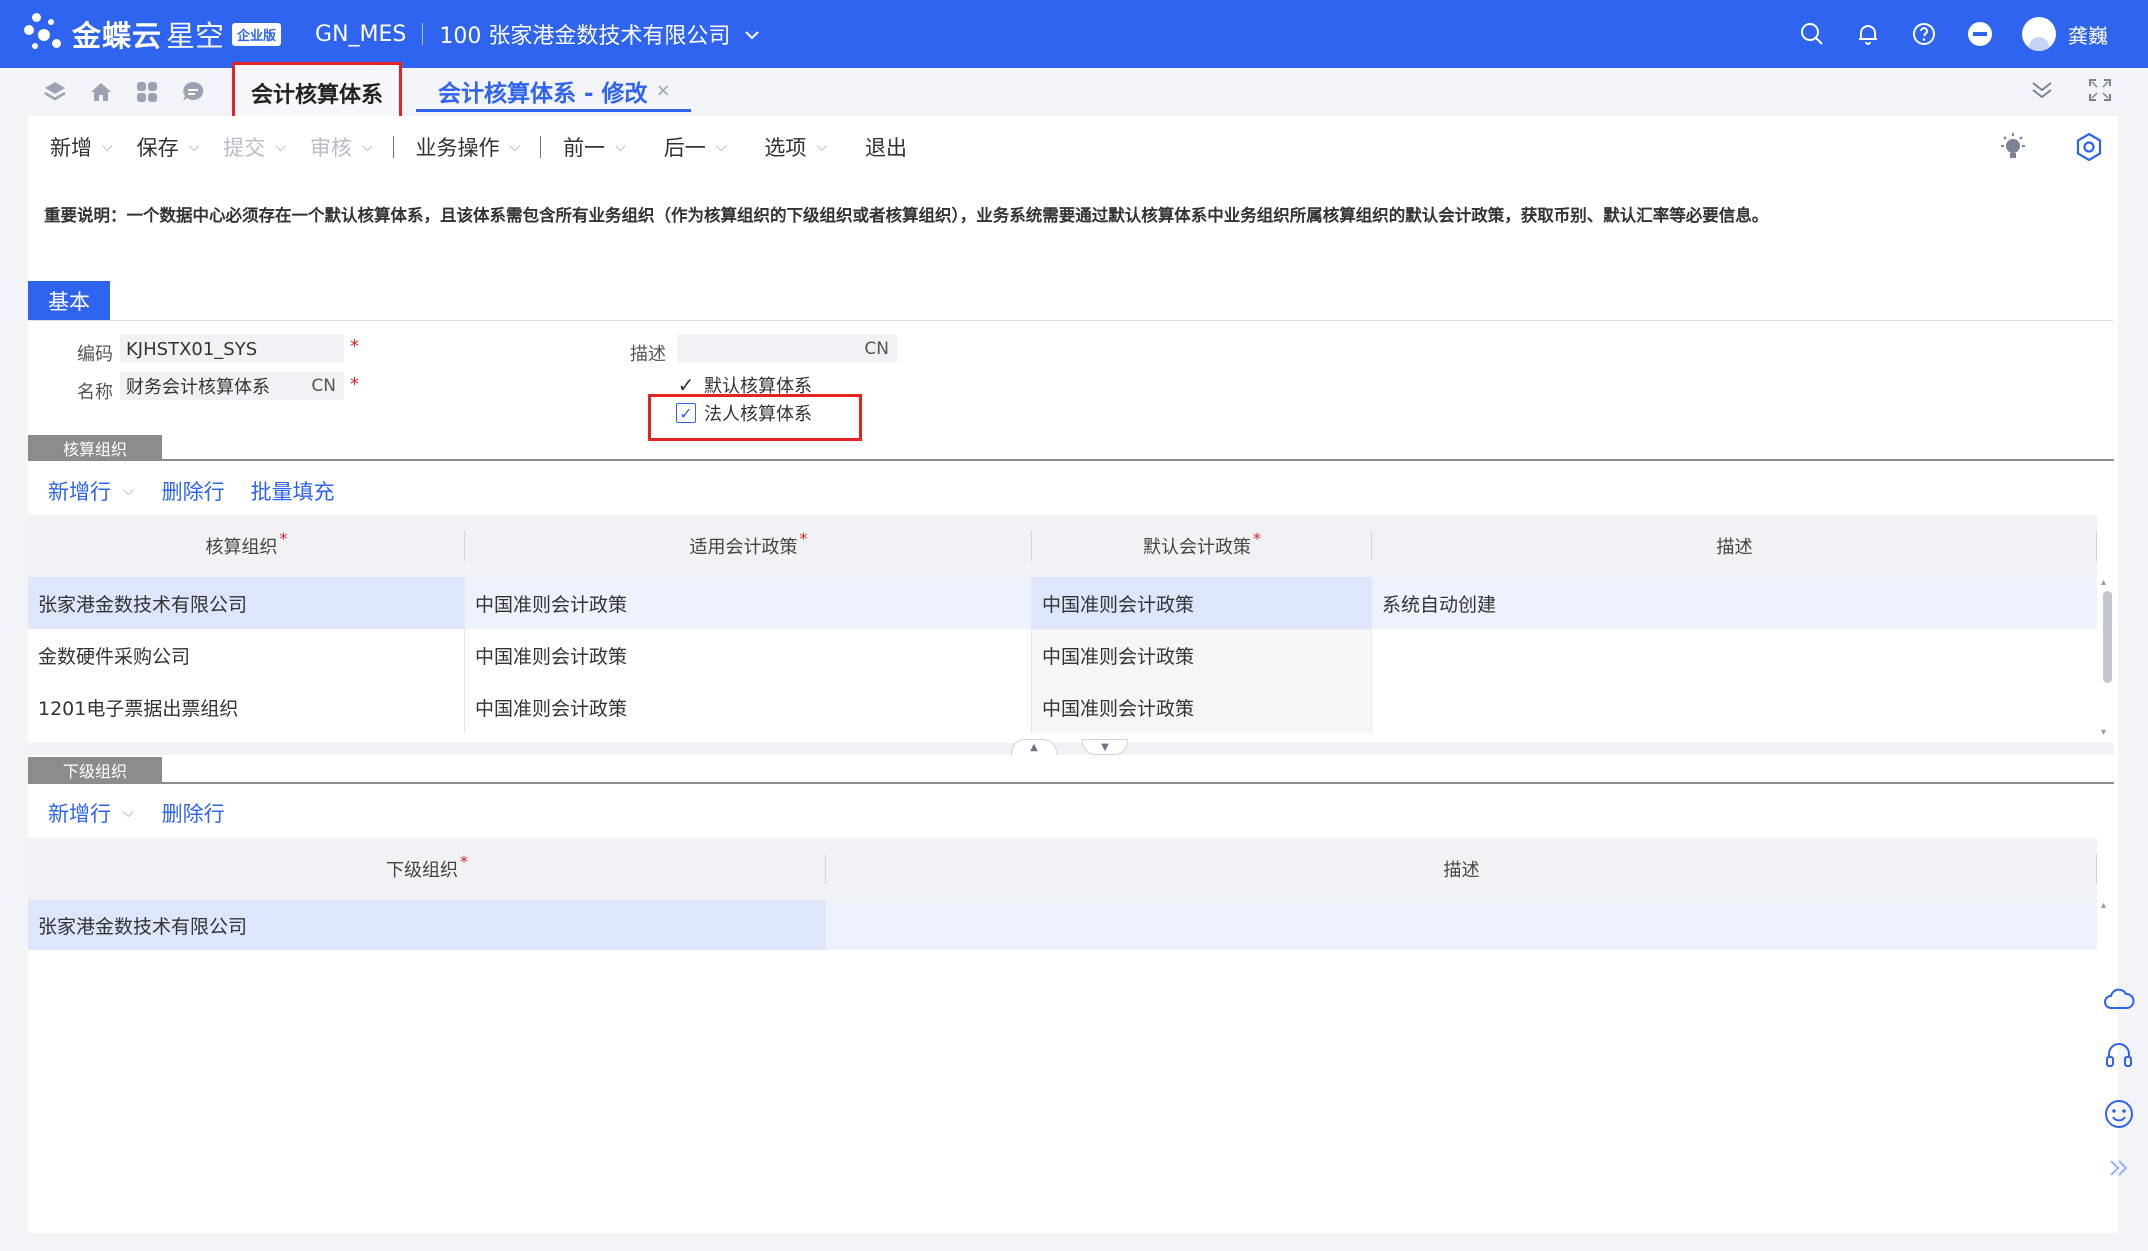 The width and height of the screenshot is (2148, 1251). What do you see at coordinates (427, 869) in the screenshot?
I see `column-header-sub-org: 下级组织 *` at bounding box center [427, 869].